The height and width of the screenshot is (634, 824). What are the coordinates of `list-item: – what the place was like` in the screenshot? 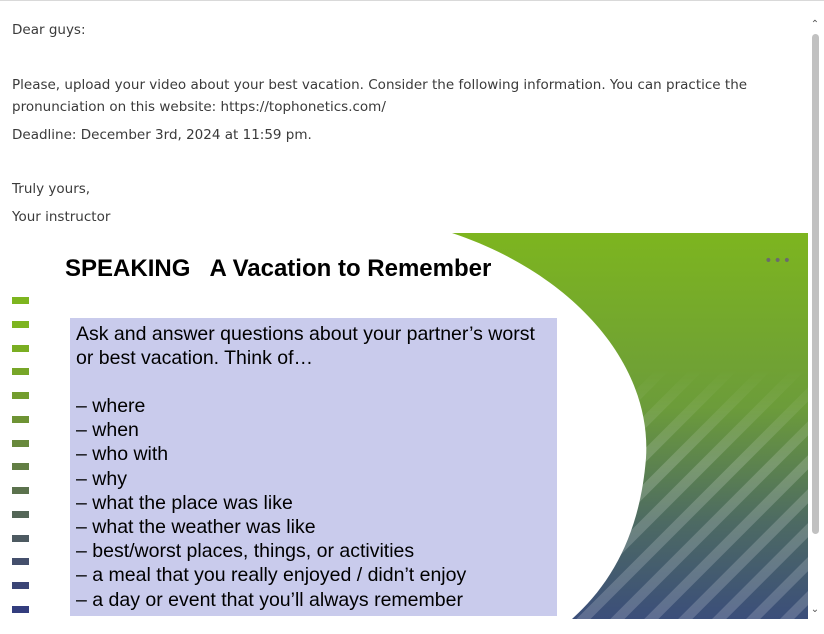 It's located at (184, 502).